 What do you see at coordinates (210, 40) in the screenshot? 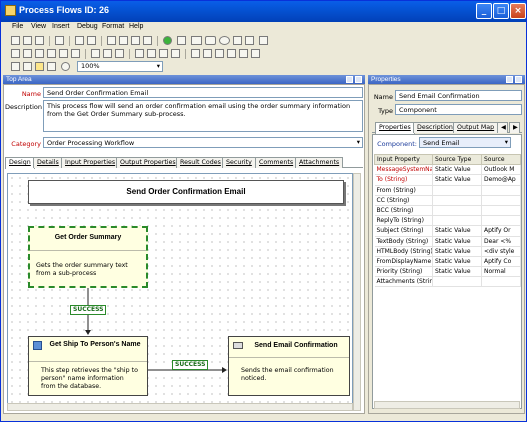
I see `rounded-rect-icon` at bounding box center [210, 40].